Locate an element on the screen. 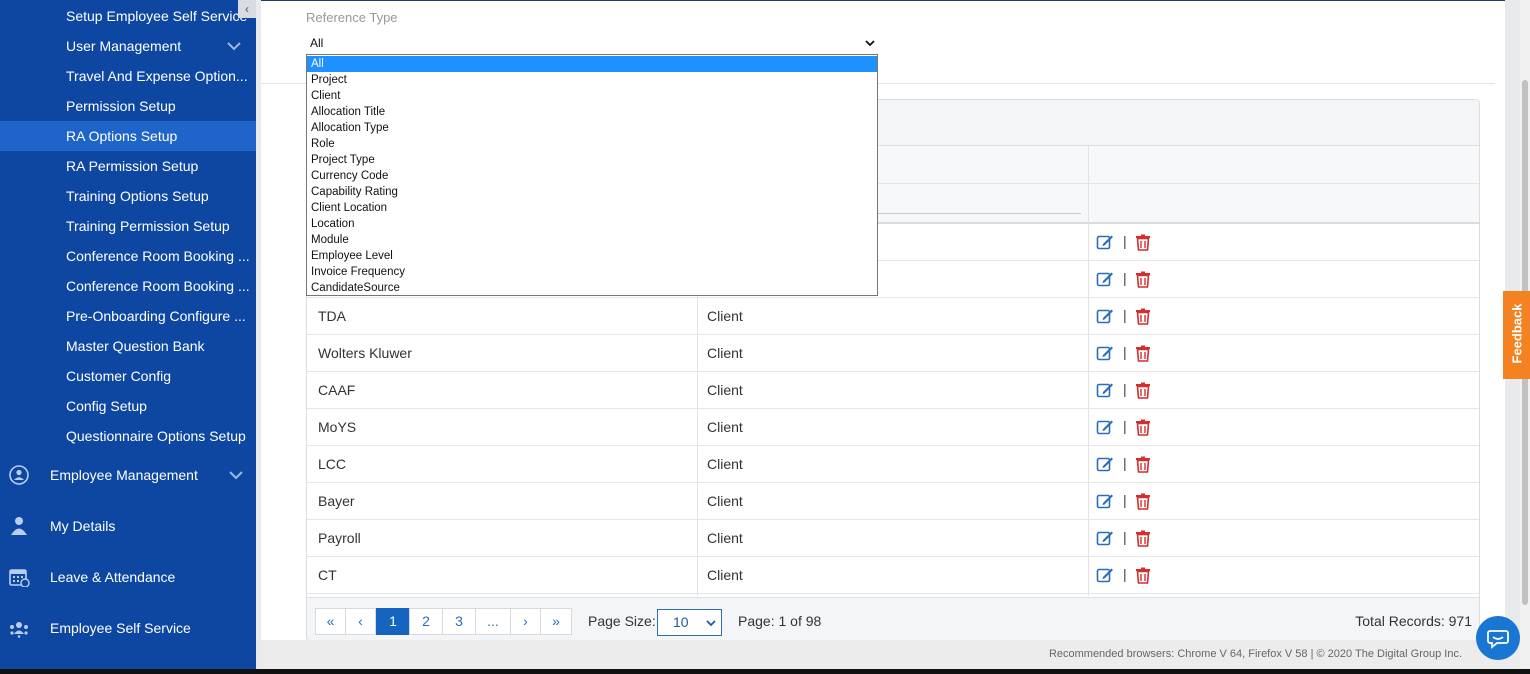 This screenshot has width=1530, height=674. option-role: Role is located at coordinates (592, 144).